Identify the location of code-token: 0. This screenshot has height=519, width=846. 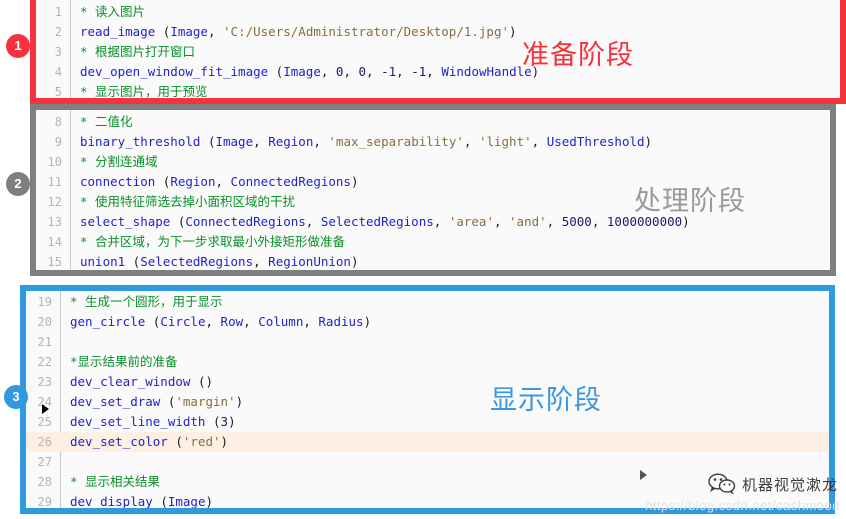
(362, 71).